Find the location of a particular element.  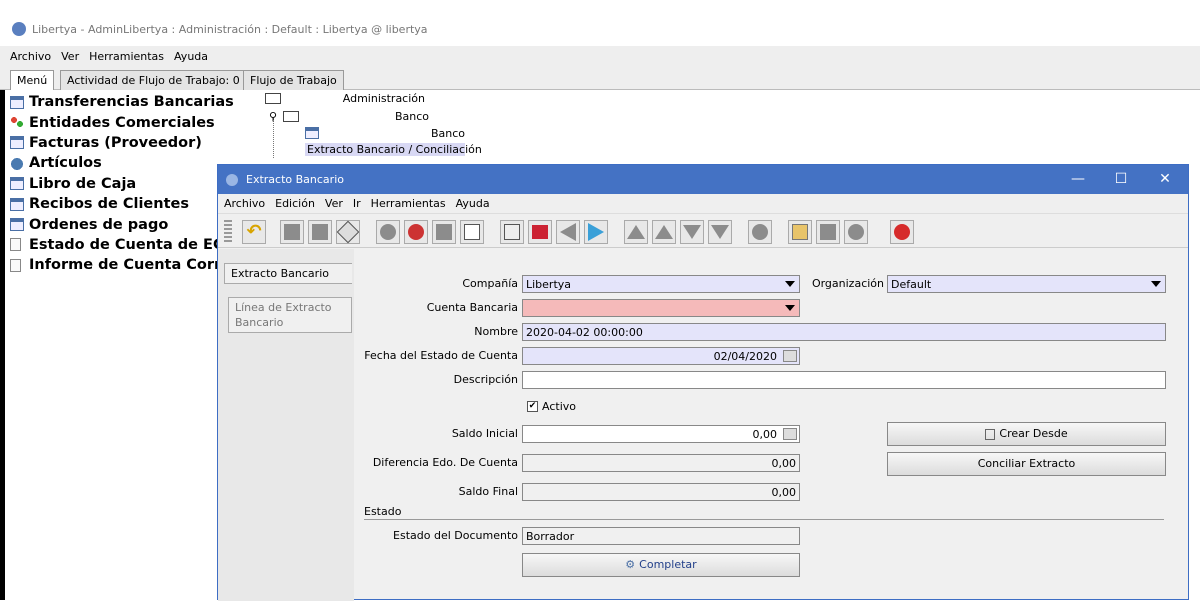

previous-record-button is located at coordinates (568, 232).